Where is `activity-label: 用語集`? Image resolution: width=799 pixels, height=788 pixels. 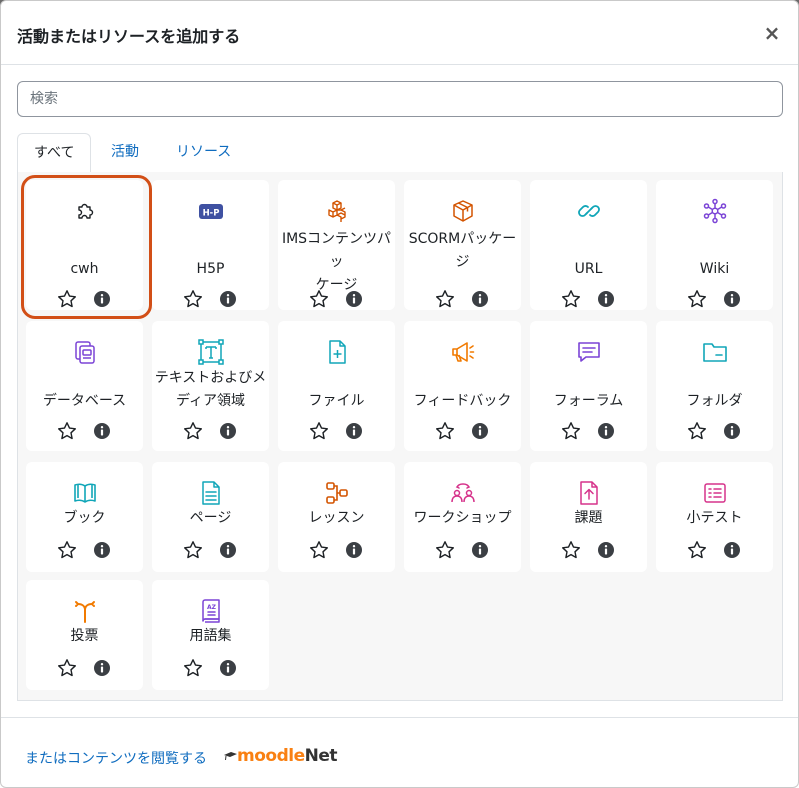
activity-label: 用語集 is located at coordinates (210, 636).